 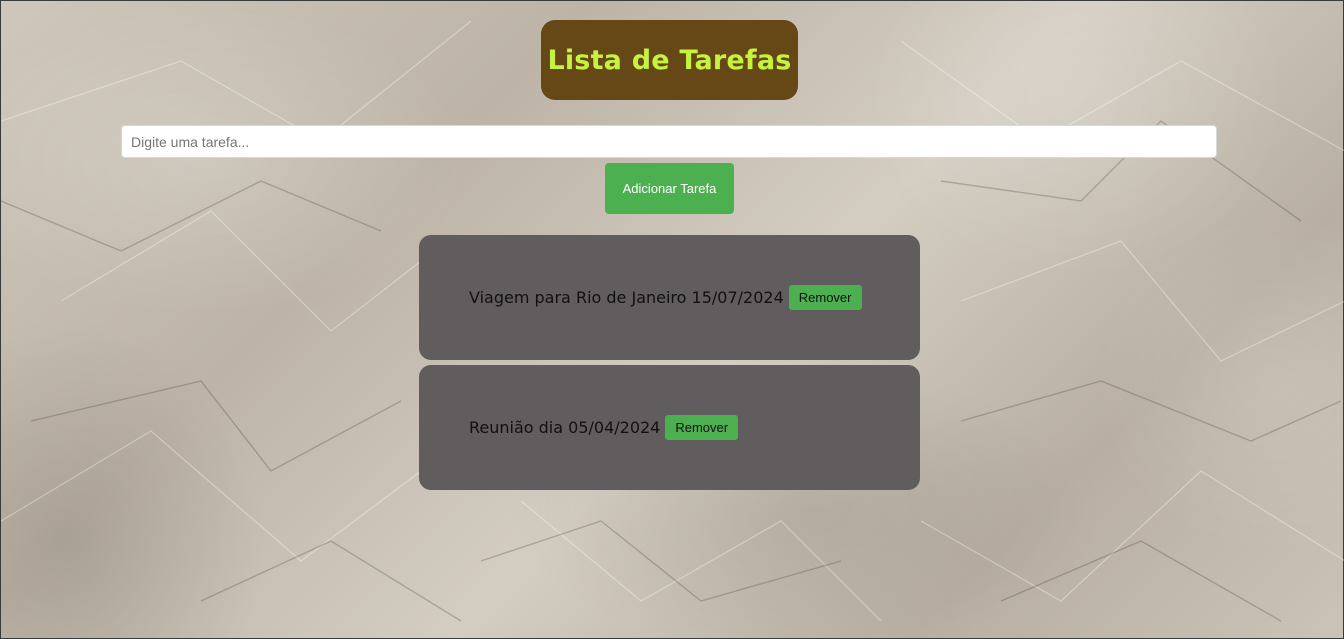 What do you see at coordinates (565, 427) in the screenshot?
I see `task-text: Reunião dia 05/04/2024` at bounding box center [565, 427].